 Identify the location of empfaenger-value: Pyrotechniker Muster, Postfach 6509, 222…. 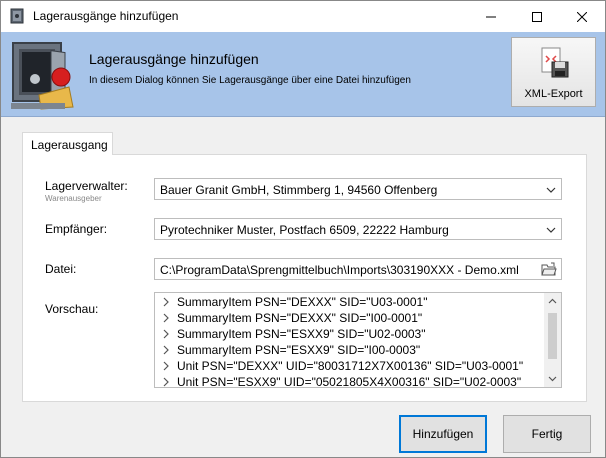
(304, 230).